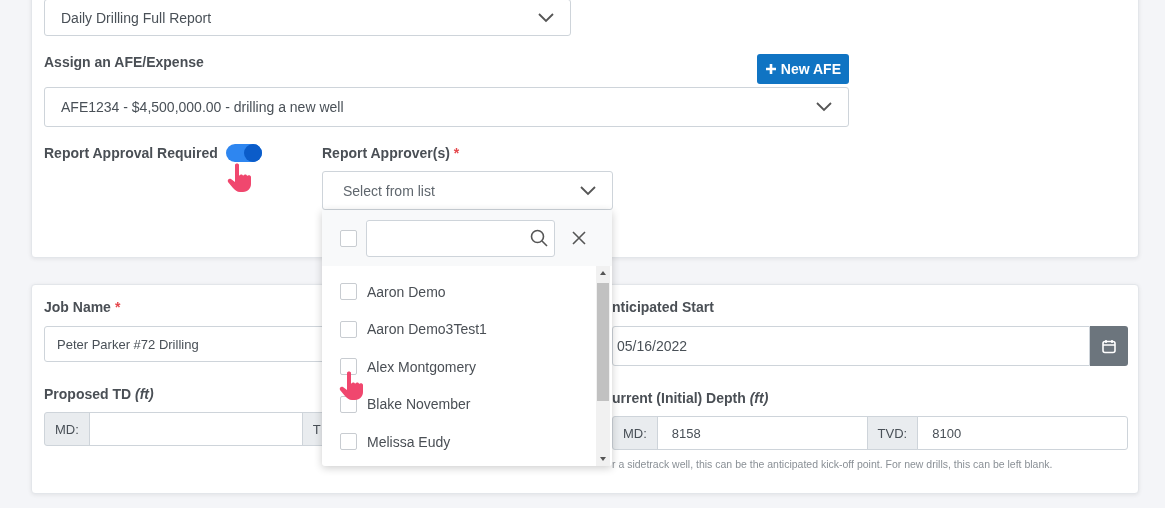 This screenshot has height=508, width=1165. I want to click on approval-toggle, so click(244, 153).